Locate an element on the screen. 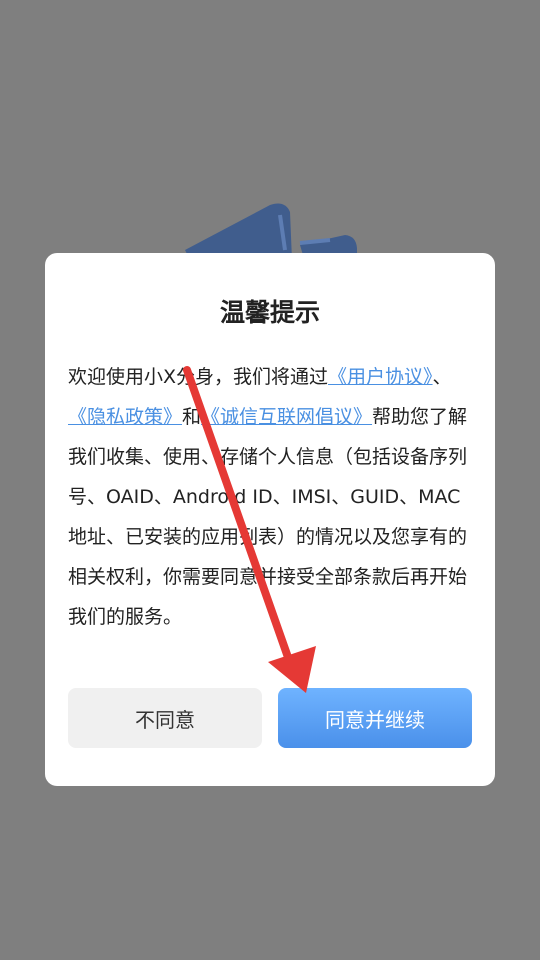  dialog-title: 温馨提示 is located at coordinates (269, 312).